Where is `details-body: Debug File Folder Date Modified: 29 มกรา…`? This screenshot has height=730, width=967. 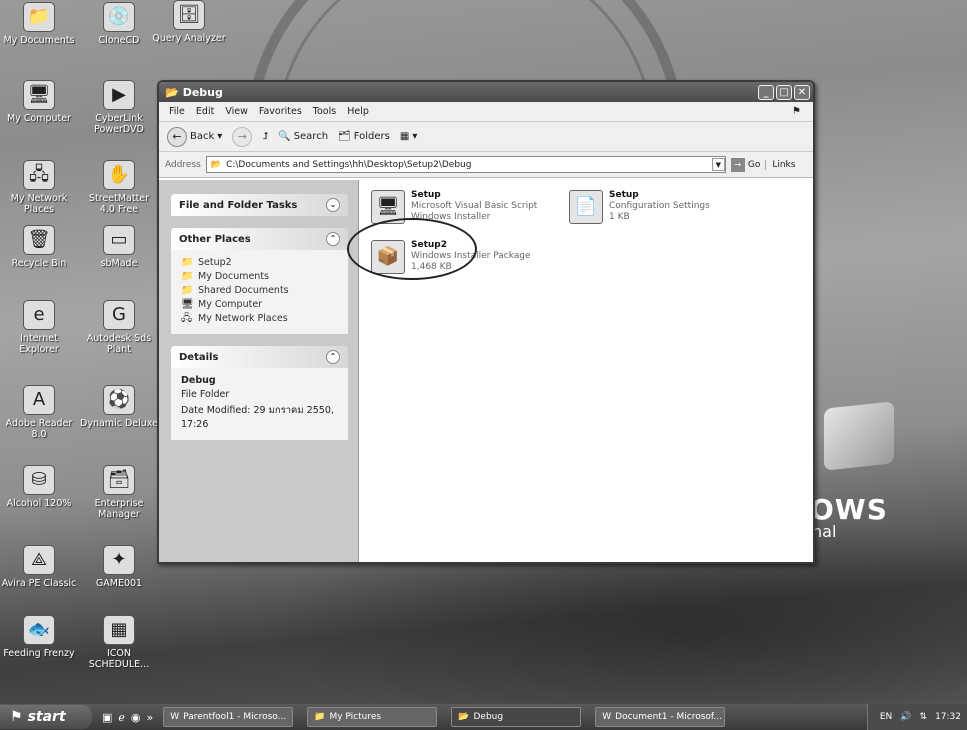
details-body: Debug File Folder Date Modified: 29 มกรา… is located at coordinates (259, 404).